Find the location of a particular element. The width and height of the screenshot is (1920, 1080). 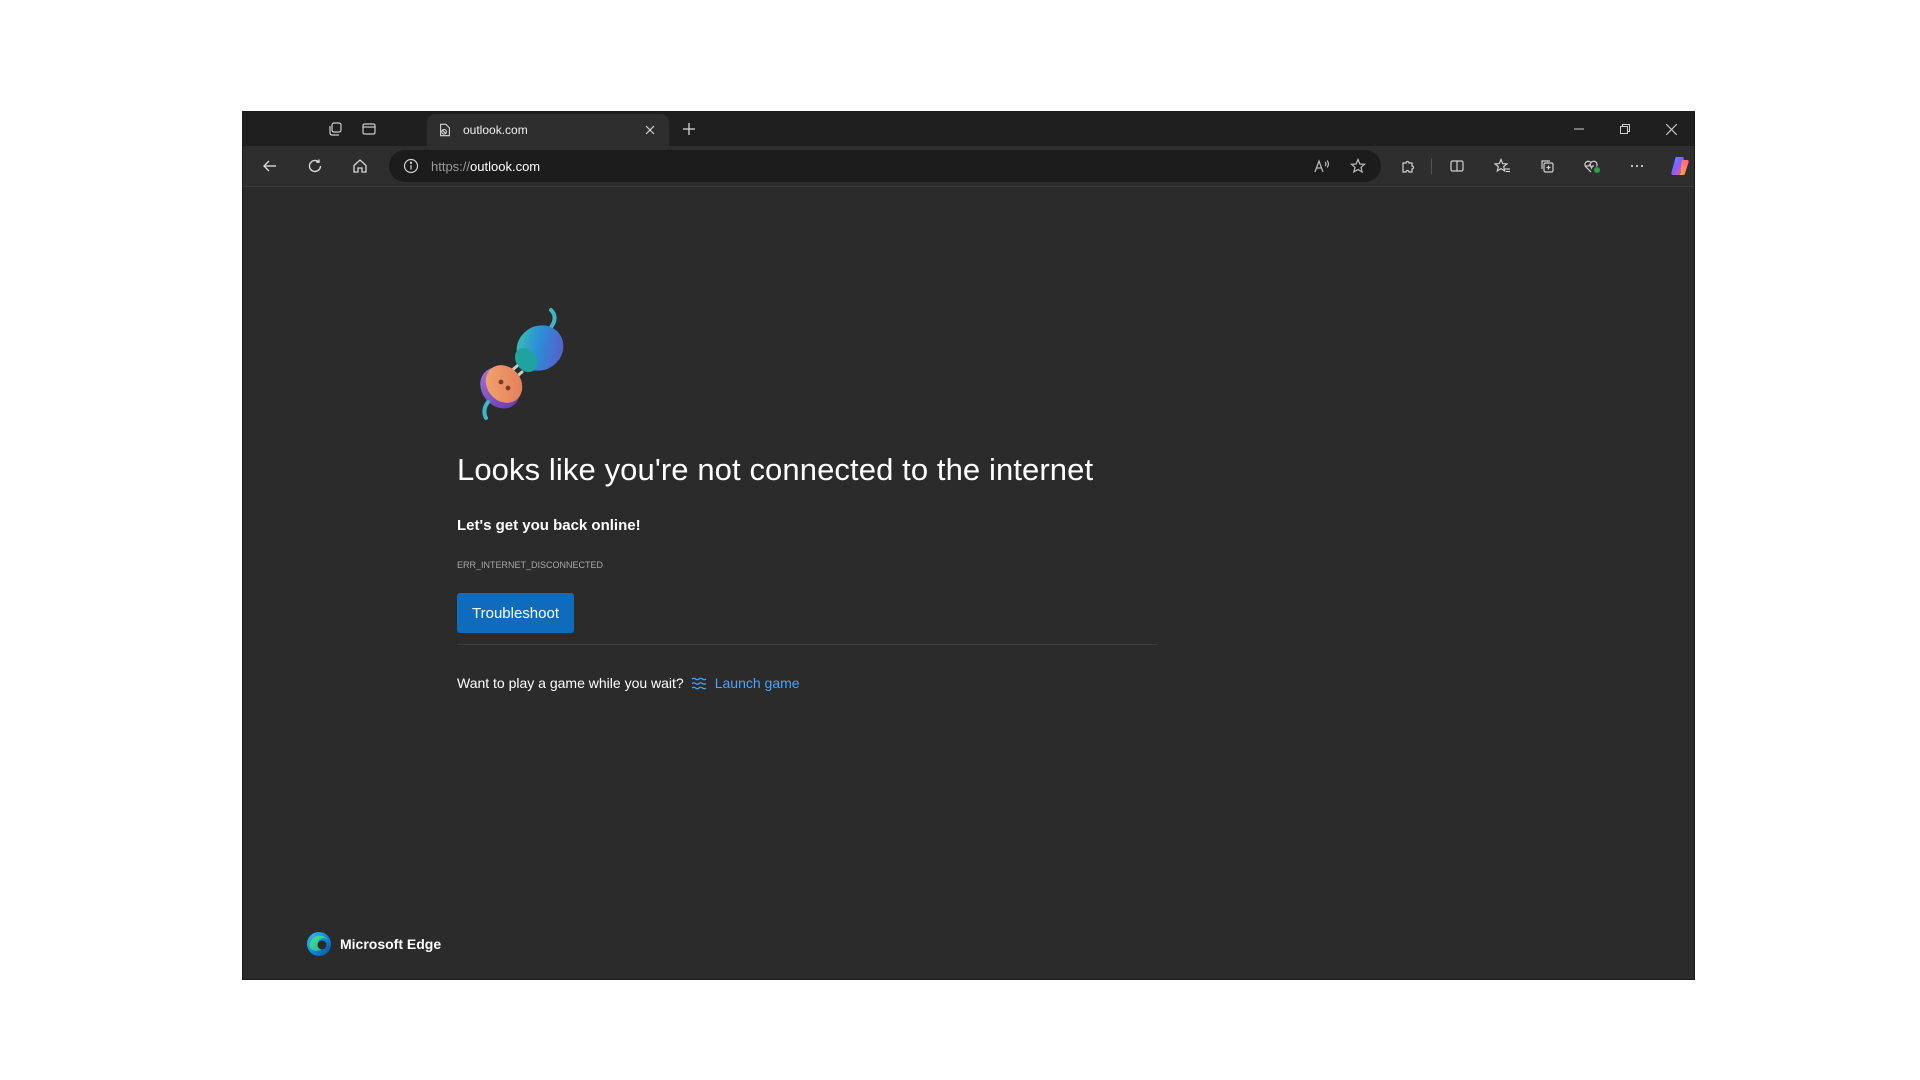

address-bar: https://outlook.com is located at coordinates (885, 166).